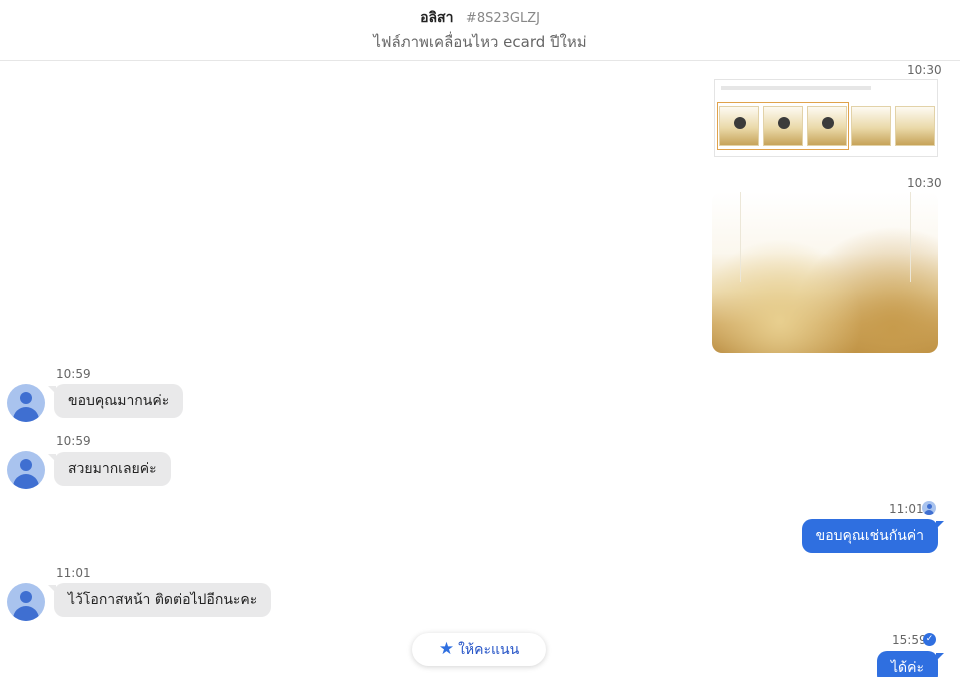  Describe the element at coordinates (446, 649) in the screenshot. I see `star-icon: ★` at that location.